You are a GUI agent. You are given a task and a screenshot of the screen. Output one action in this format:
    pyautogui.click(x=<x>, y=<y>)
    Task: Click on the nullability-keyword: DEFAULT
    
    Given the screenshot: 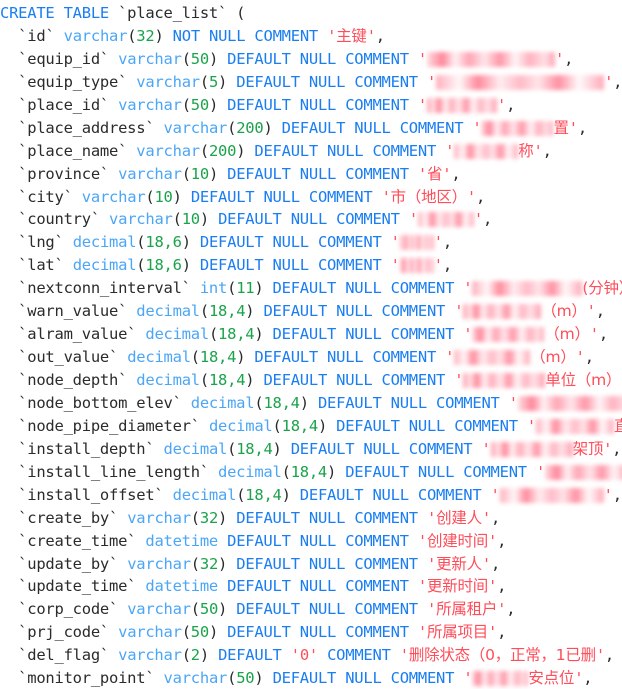 What is the action you would take?
    pyautogui.click(x=250, y=655)
    